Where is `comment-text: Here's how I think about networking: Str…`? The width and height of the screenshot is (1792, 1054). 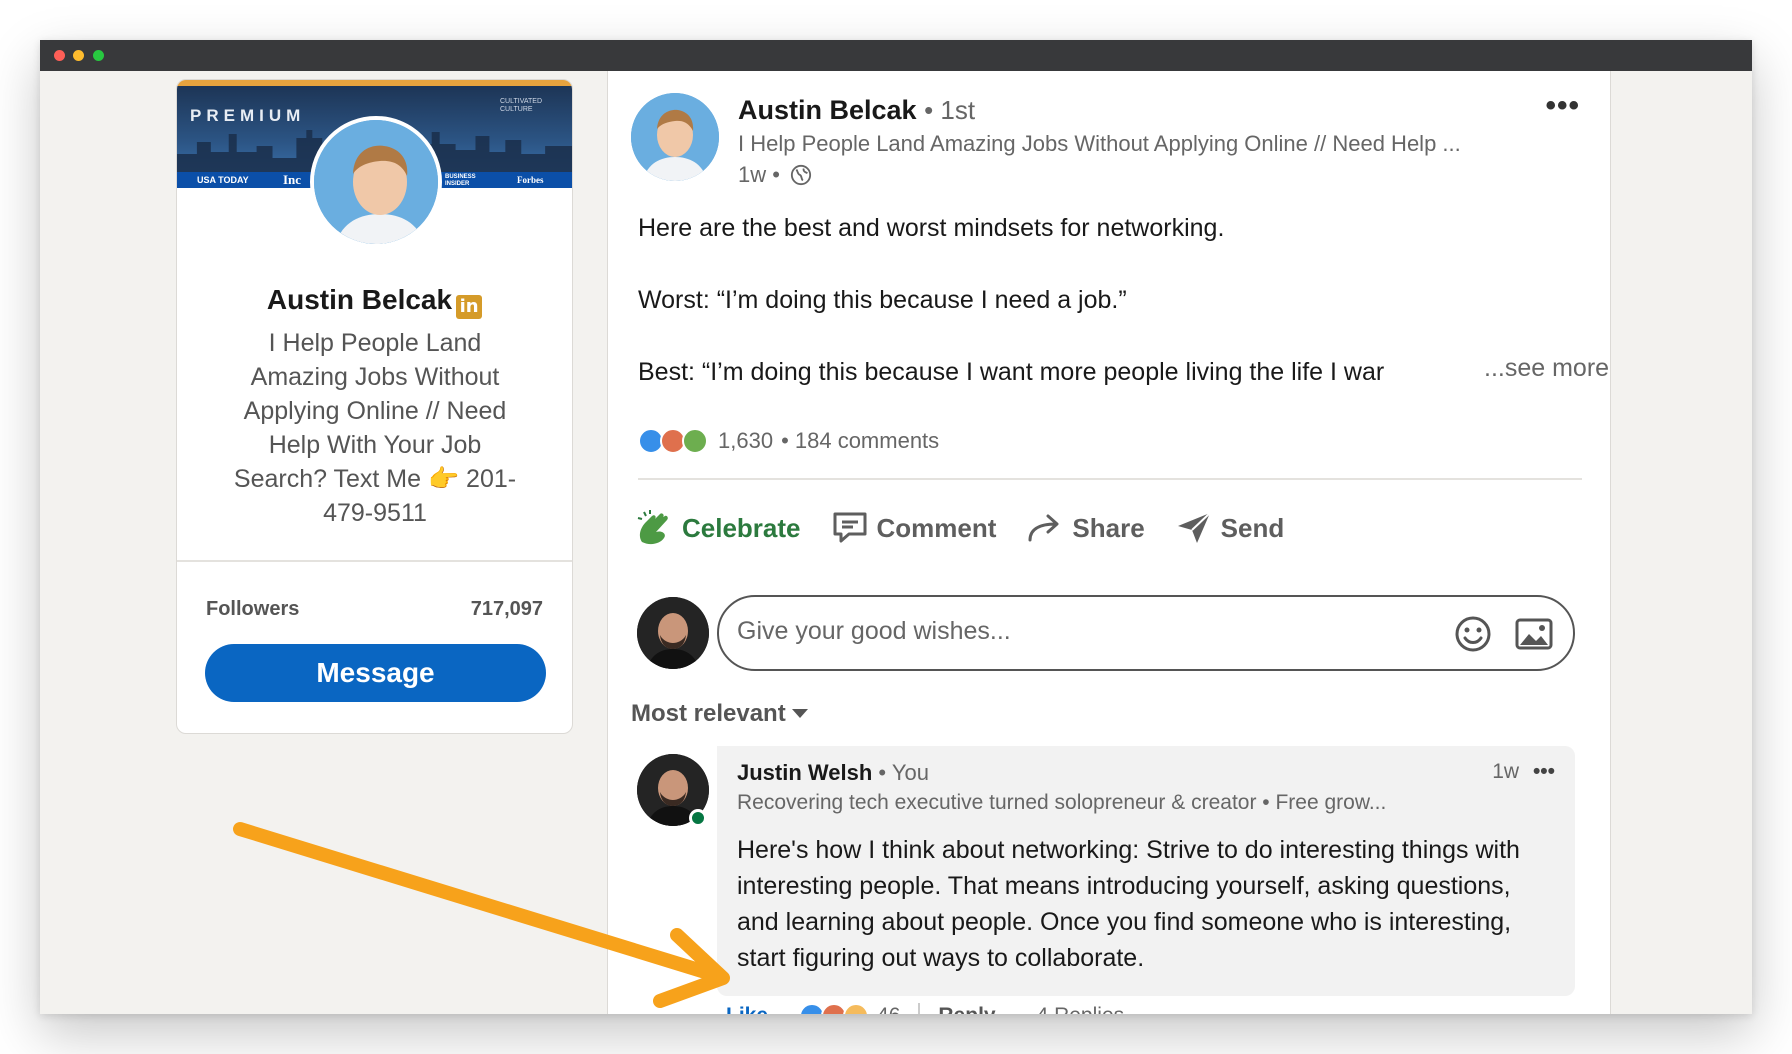 comment-text: Here's how I think about networking: Str… is located at coordinates (1128, 904).